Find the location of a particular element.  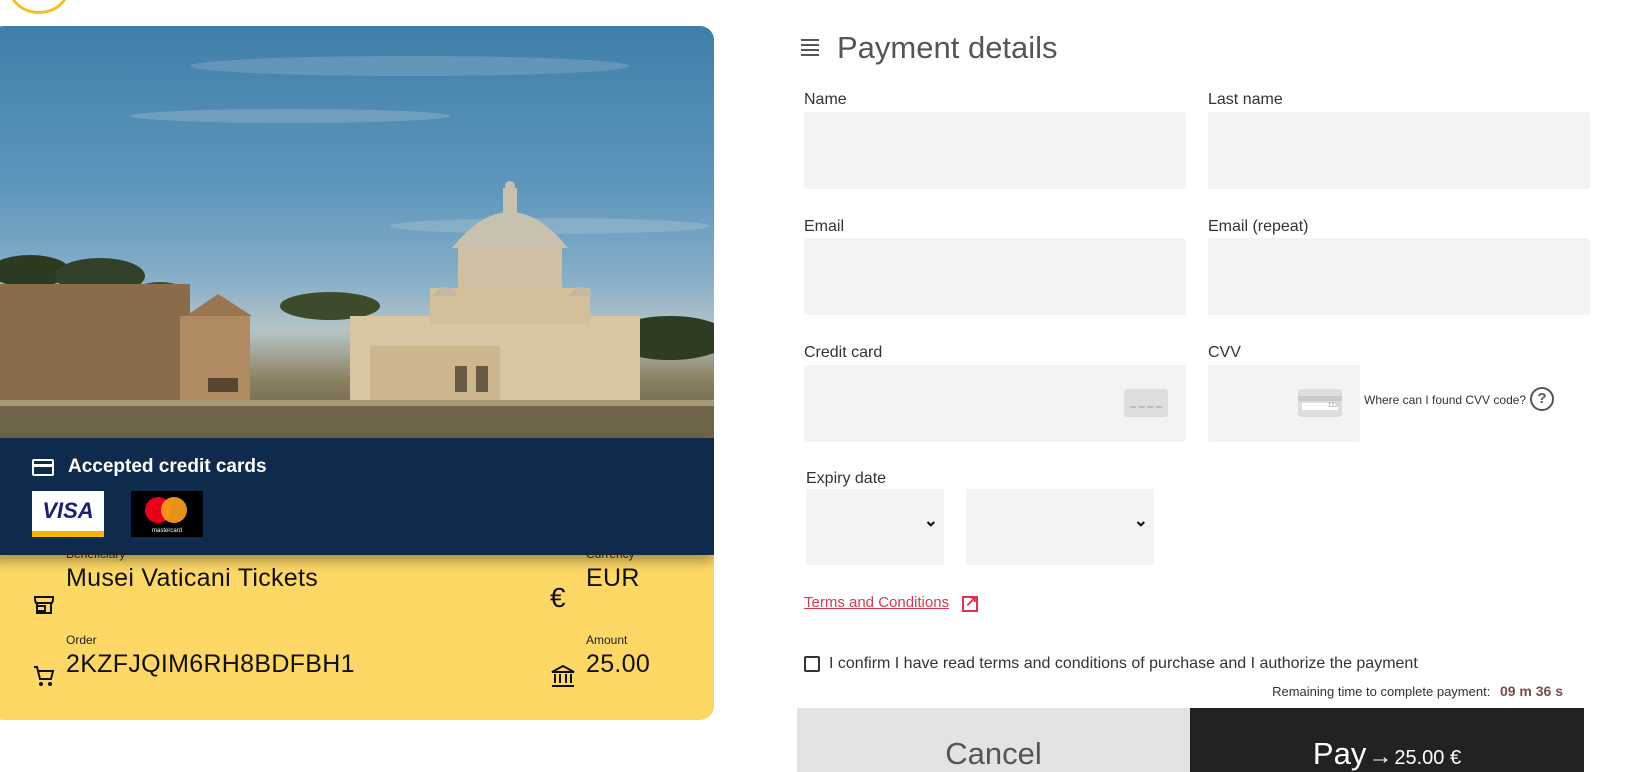

pay-label: Pay is located at coordinates (1339, 753).